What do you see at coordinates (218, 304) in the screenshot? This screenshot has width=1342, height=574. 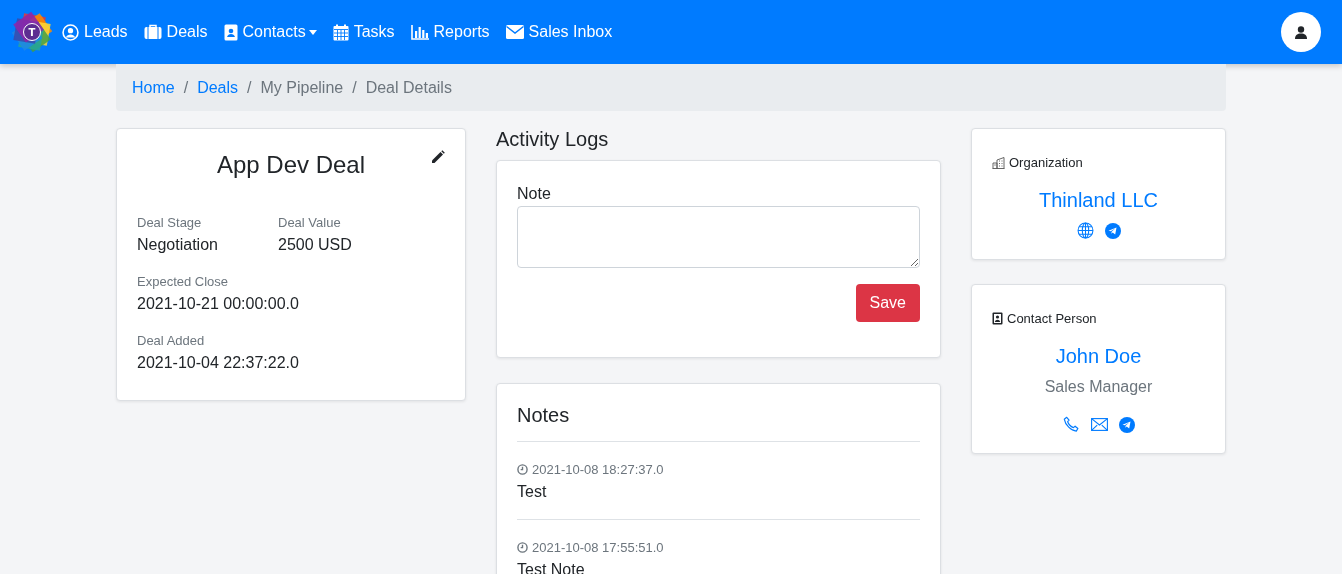 I see `field-value: 2021-10-21 00:00:00.0` at bounding box center [218, 304].